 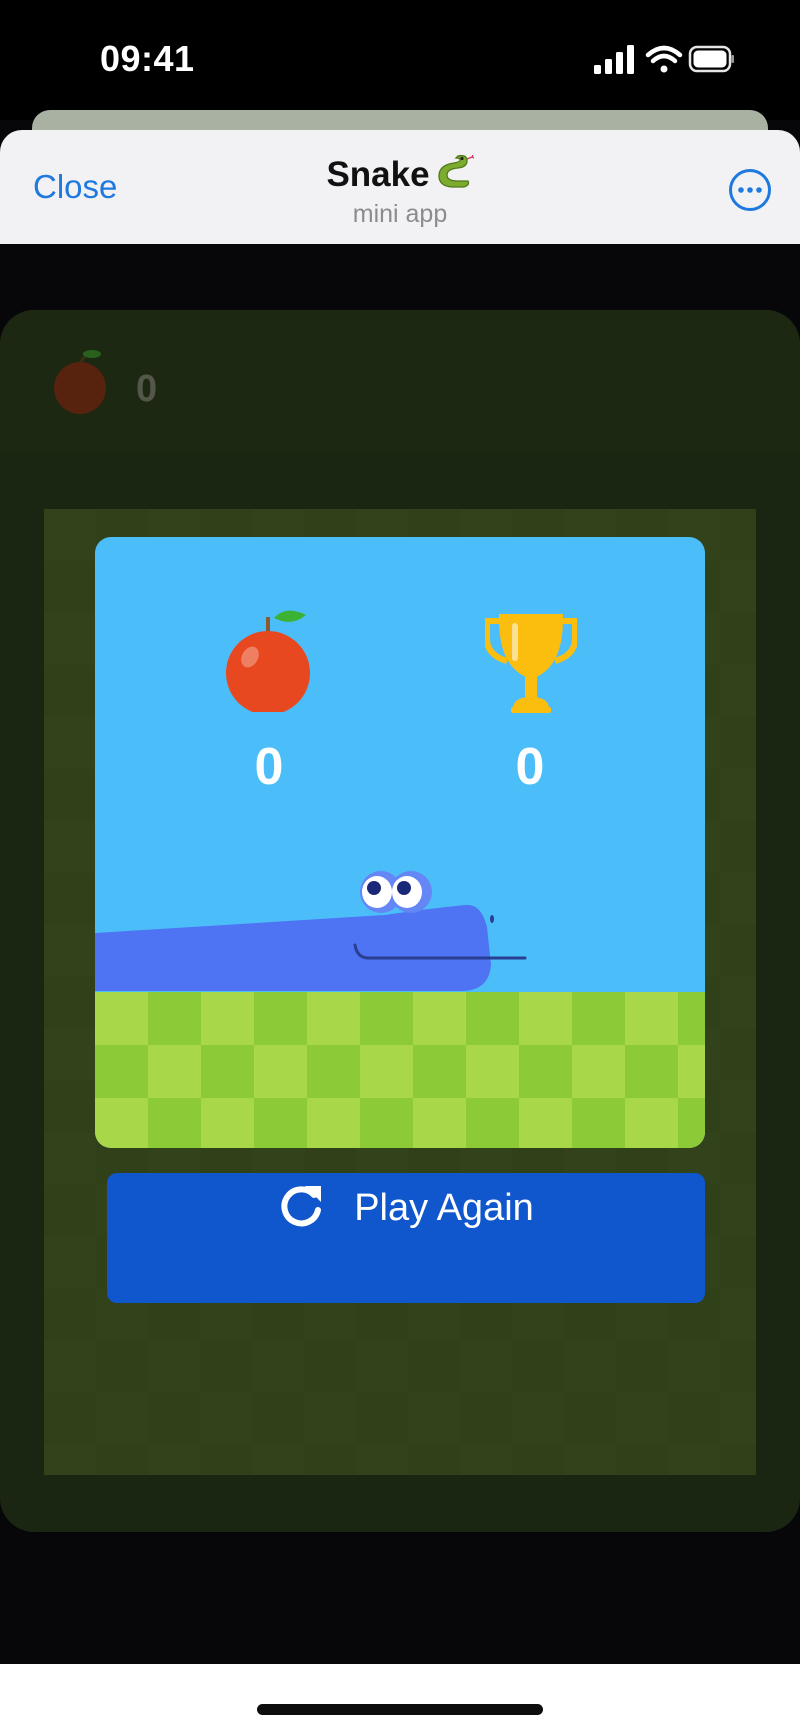 What do you see at coordinates (711, 59) in the screenshot?
I see `battery-icon` at bounding box center [711, 59].